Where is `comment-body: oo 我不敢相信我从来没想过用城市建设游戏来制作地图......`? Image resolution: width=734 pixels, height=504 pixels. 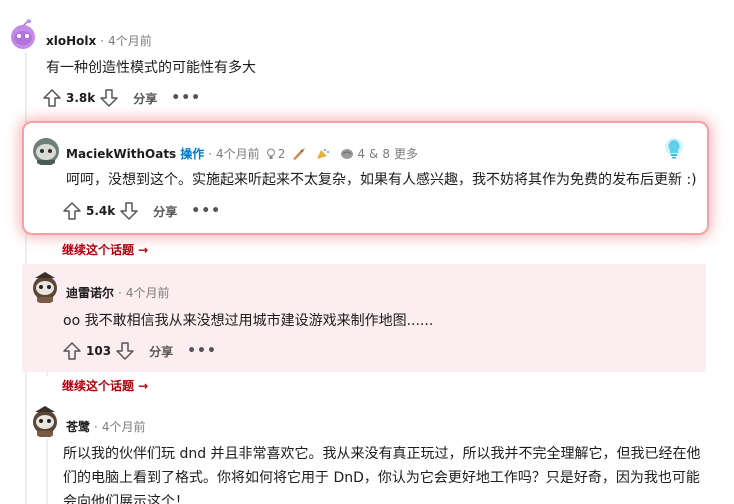 comment-body: oo 我不敢相信我从来没想过用城市建设游戏来制作地图...... is located at coordinates (248, 321).